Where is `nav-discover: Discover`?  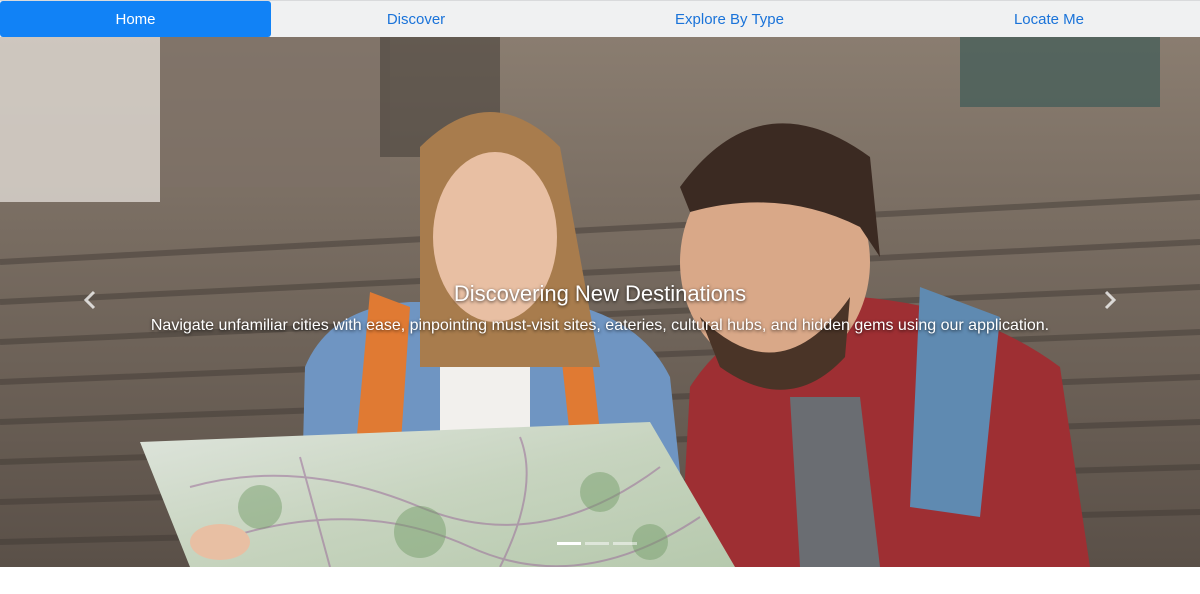 nav-discover: Discover is located at coordinates (416, 19).